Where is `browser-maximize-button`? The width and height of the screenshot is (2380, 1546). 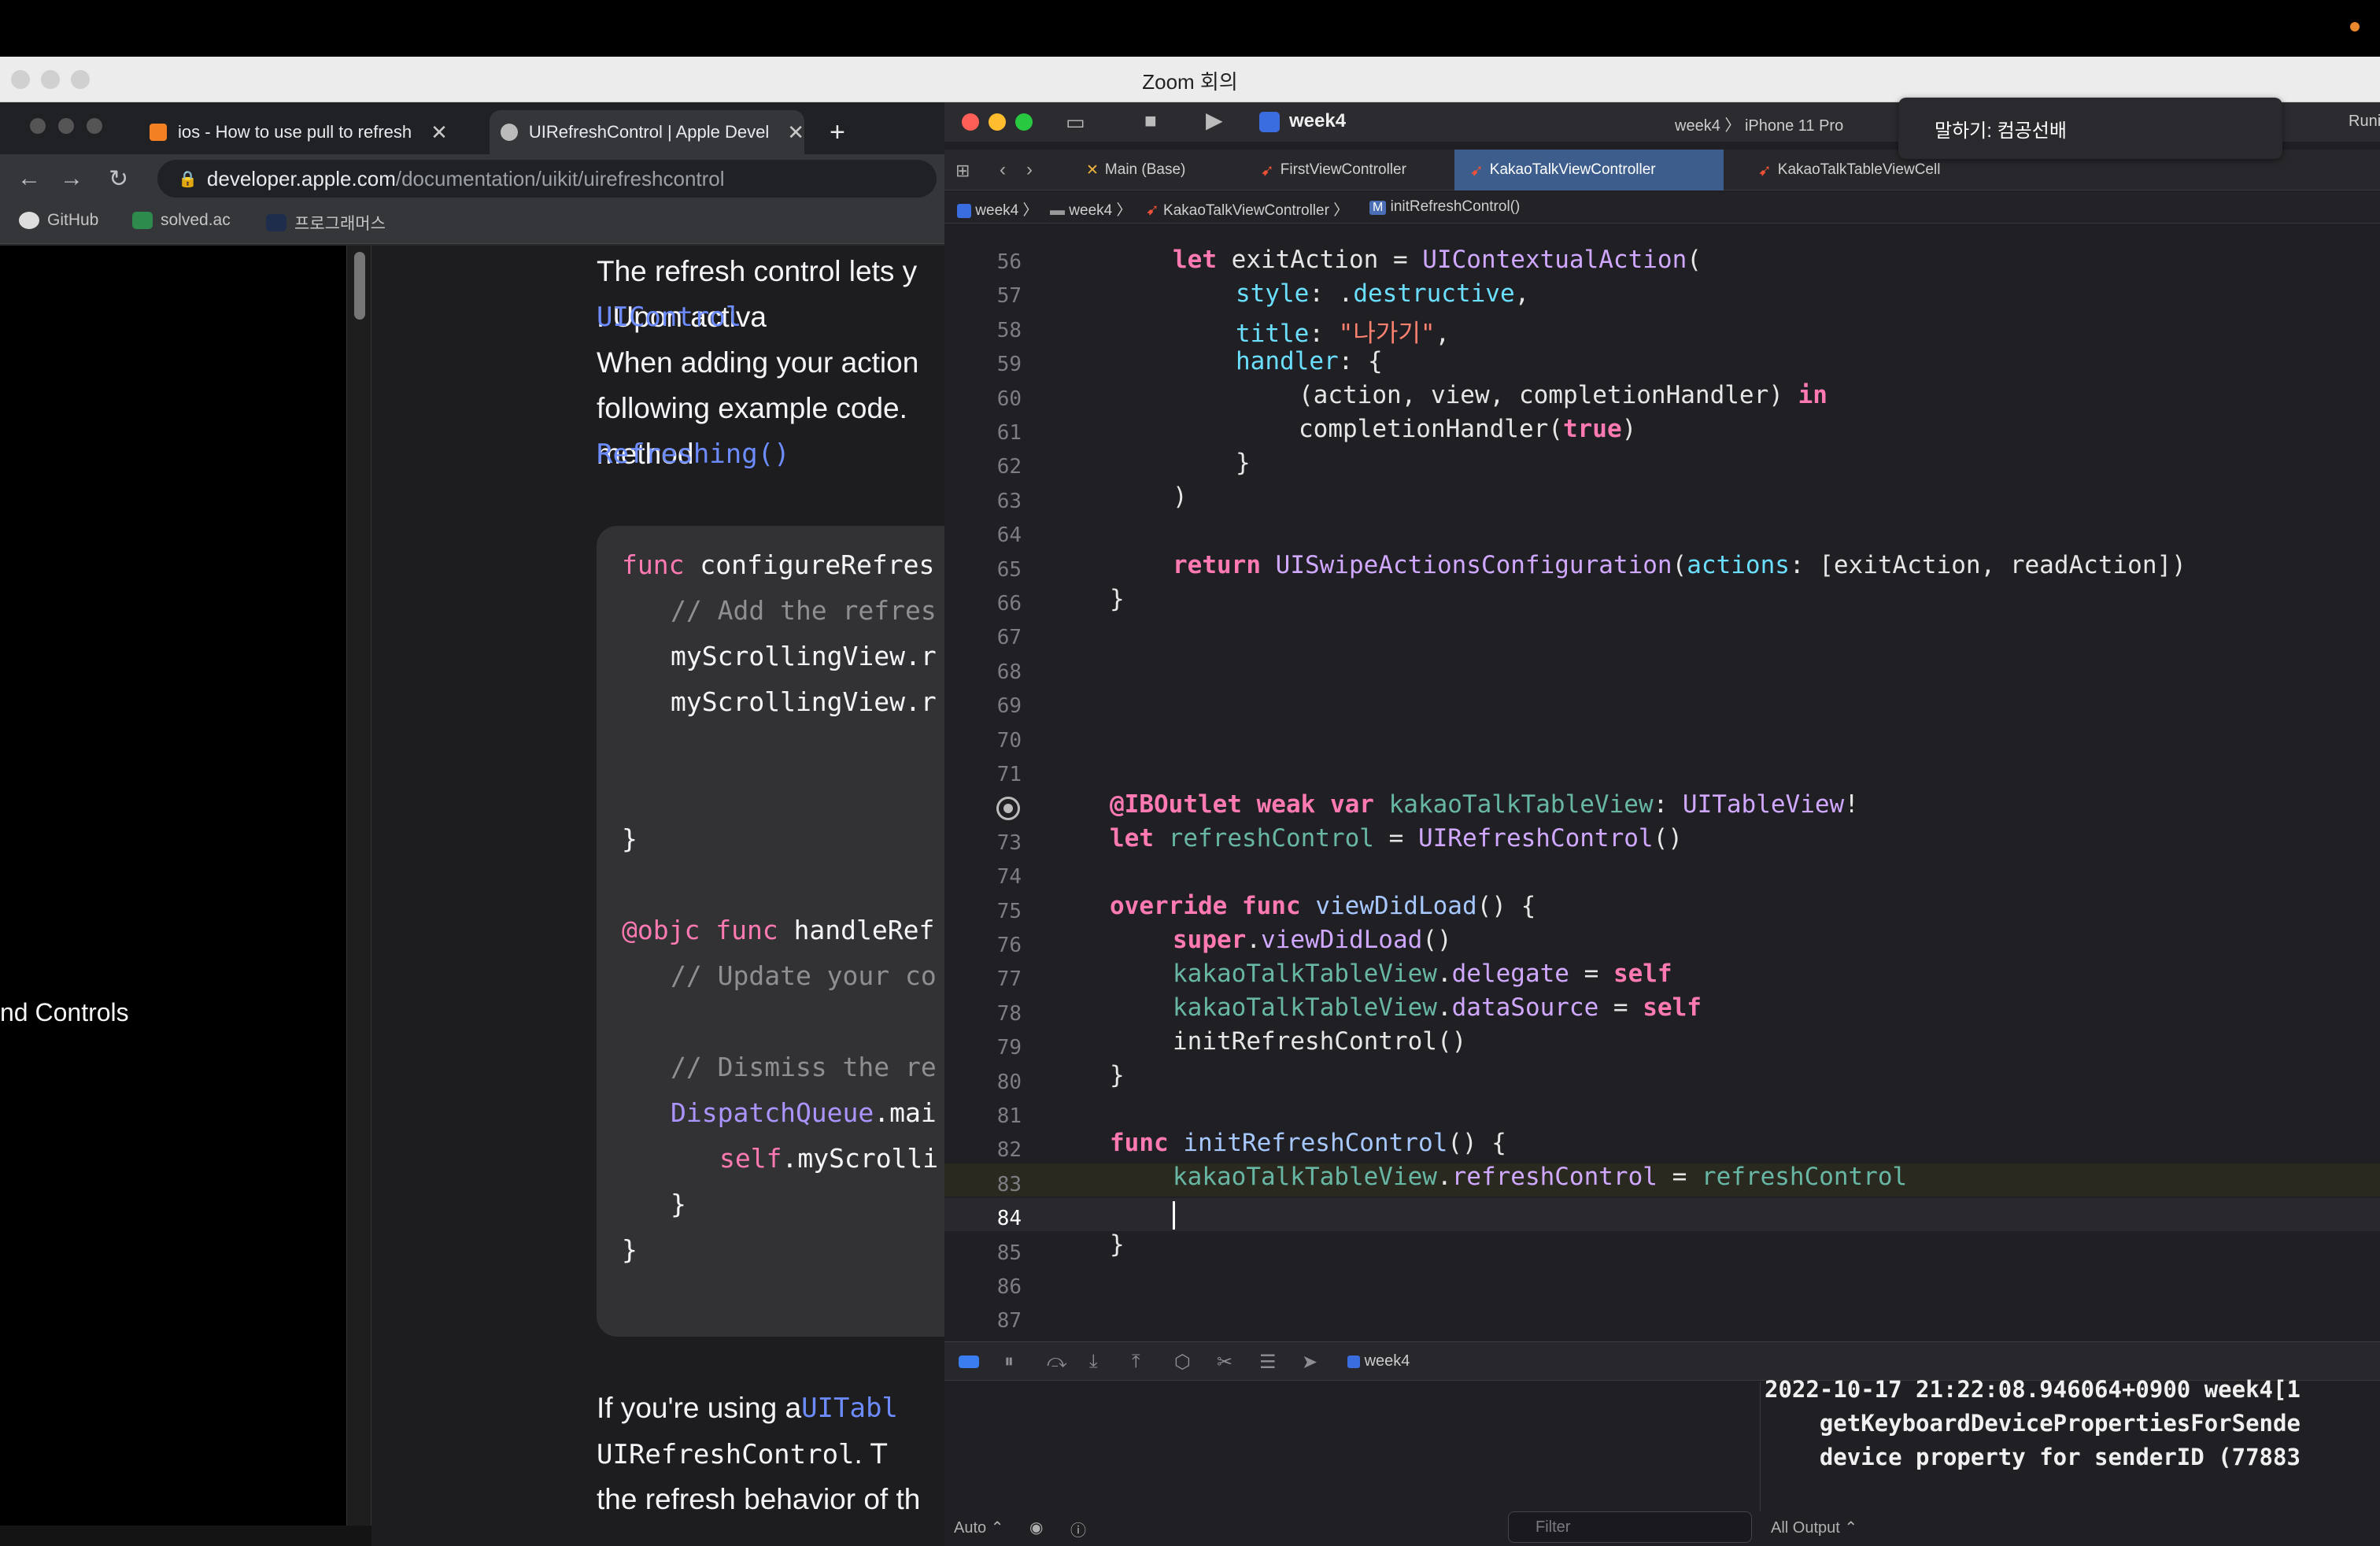
browser-maximize-button is located at coordinates (94, 126).